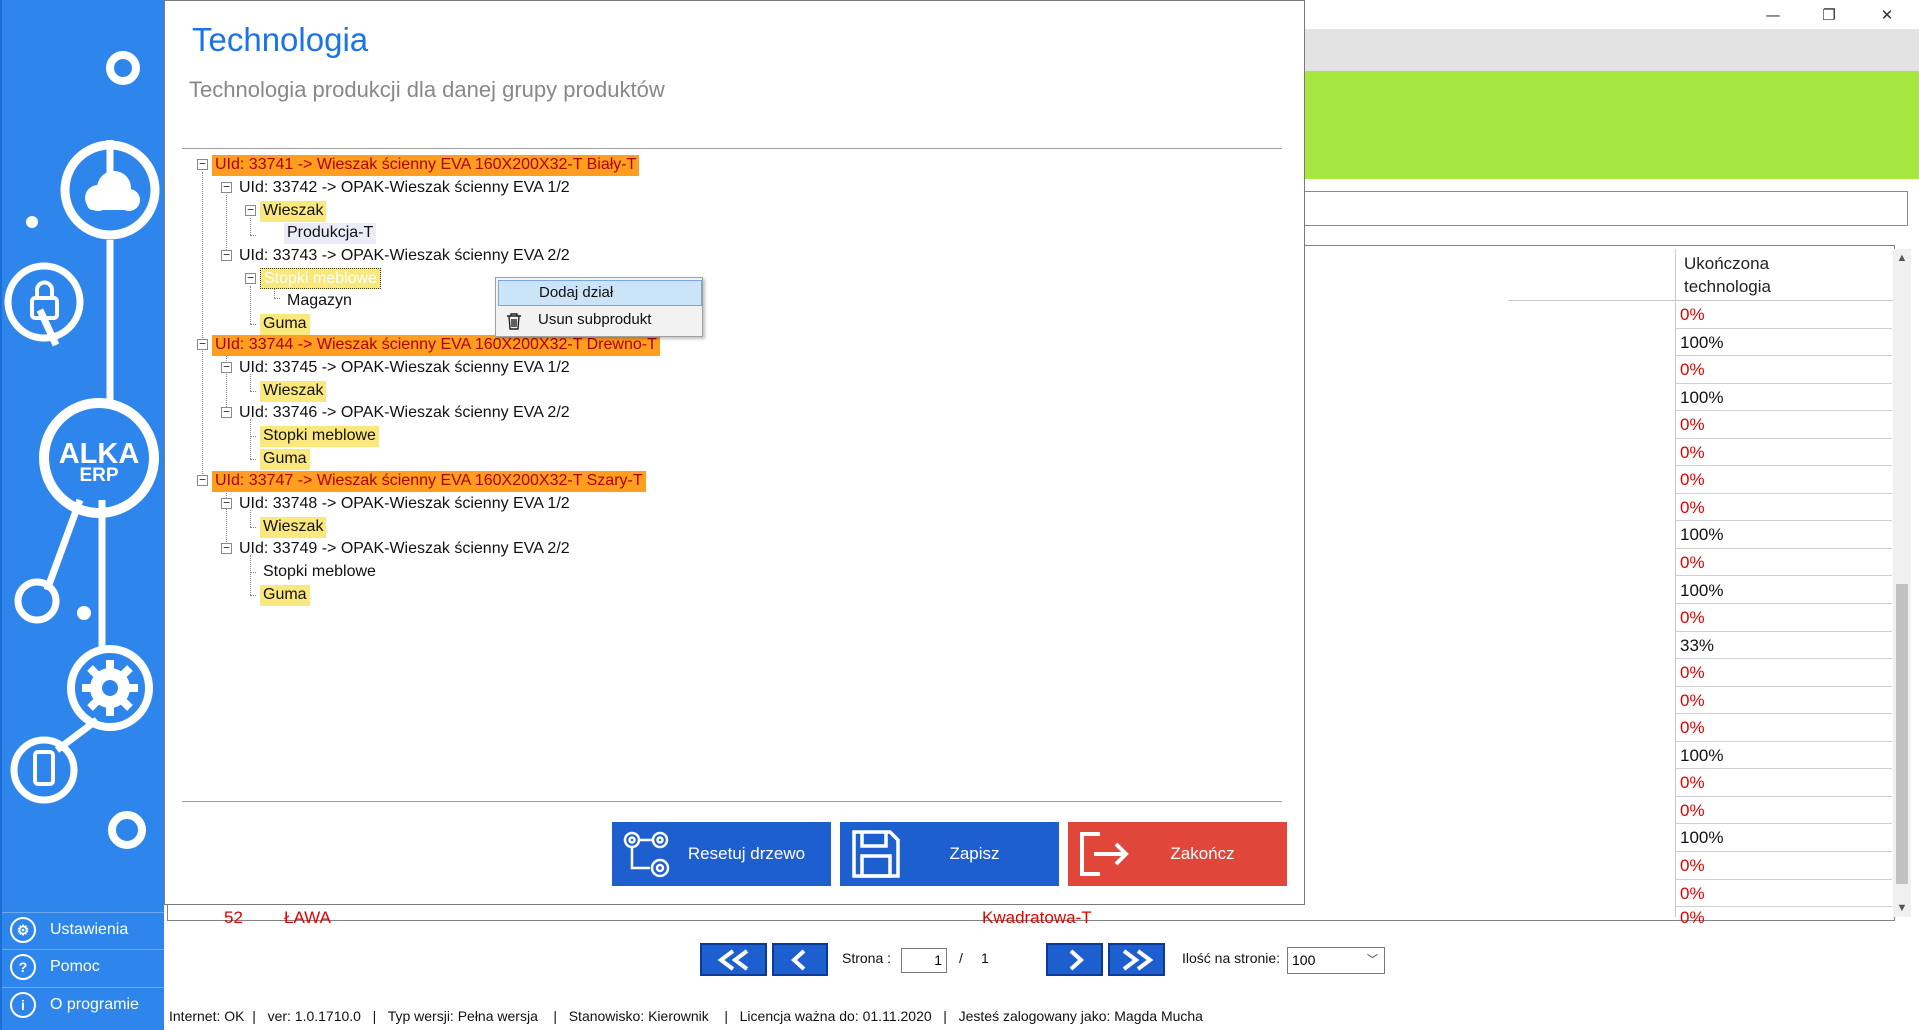 The height and width of the screenshot is (1030, 1919). Describe the element at coordinates (732, 148) in the screenshot. I see `divider` at that location.